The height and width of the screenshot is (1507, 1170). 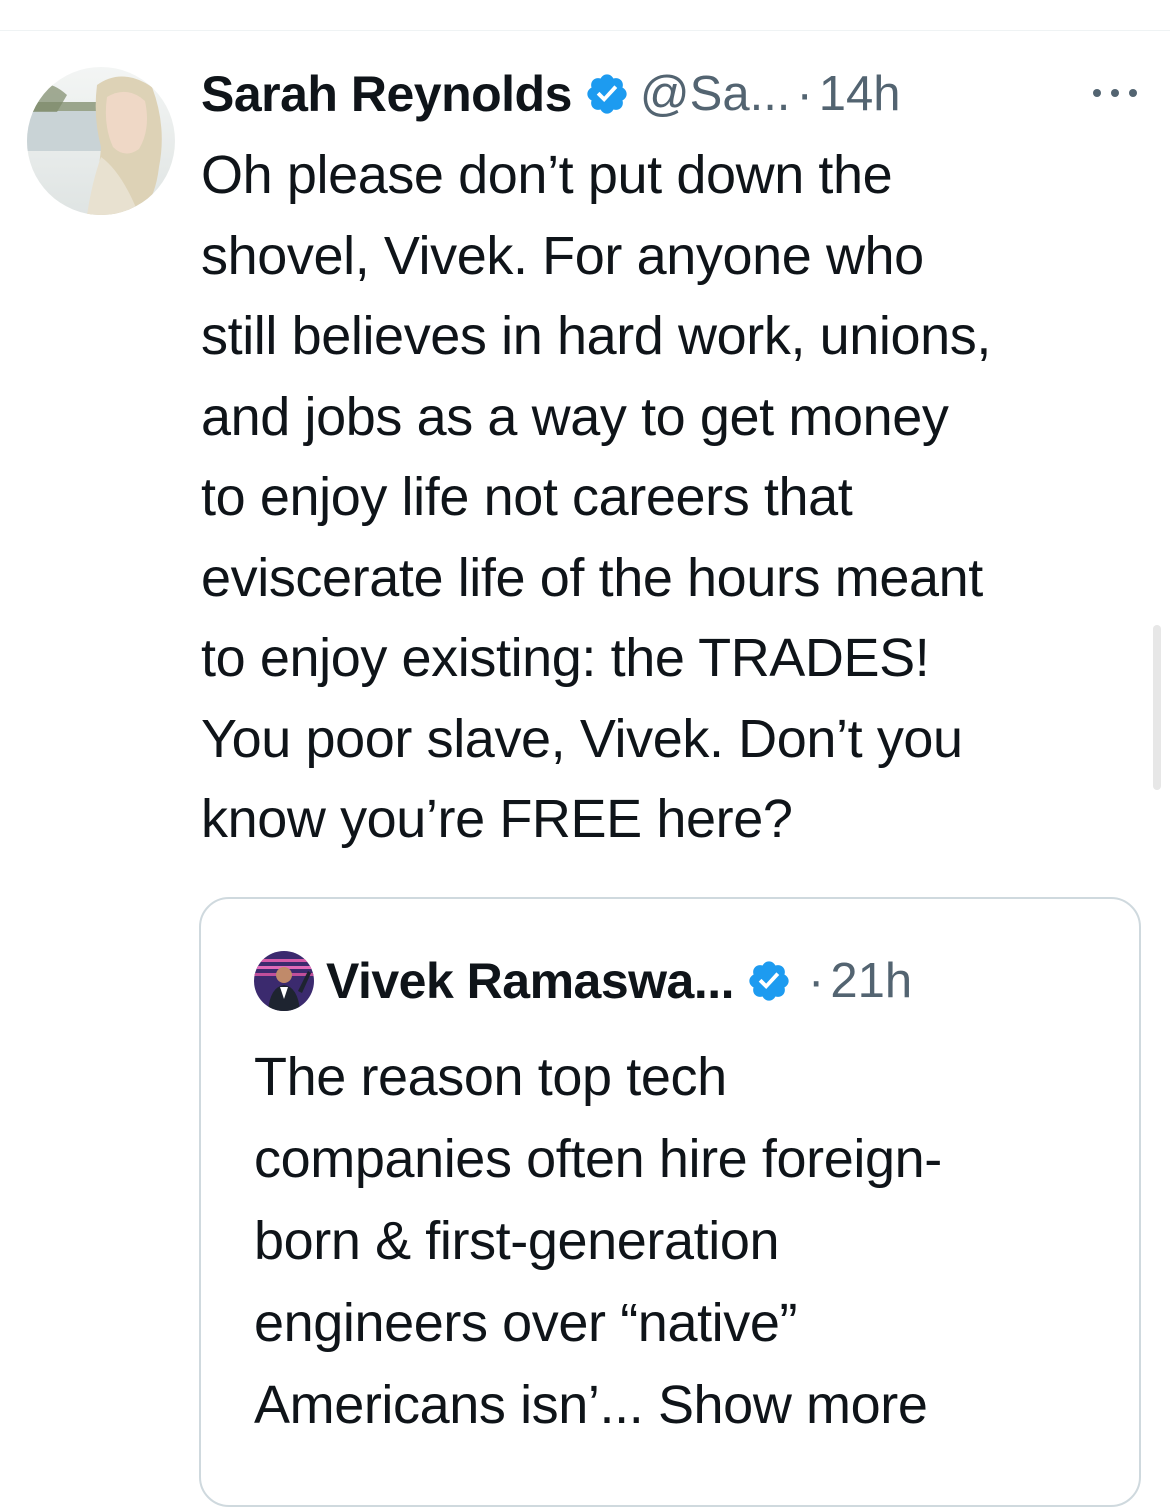 I want to click on quoted-author-avatar, so click(x=284, y=981).